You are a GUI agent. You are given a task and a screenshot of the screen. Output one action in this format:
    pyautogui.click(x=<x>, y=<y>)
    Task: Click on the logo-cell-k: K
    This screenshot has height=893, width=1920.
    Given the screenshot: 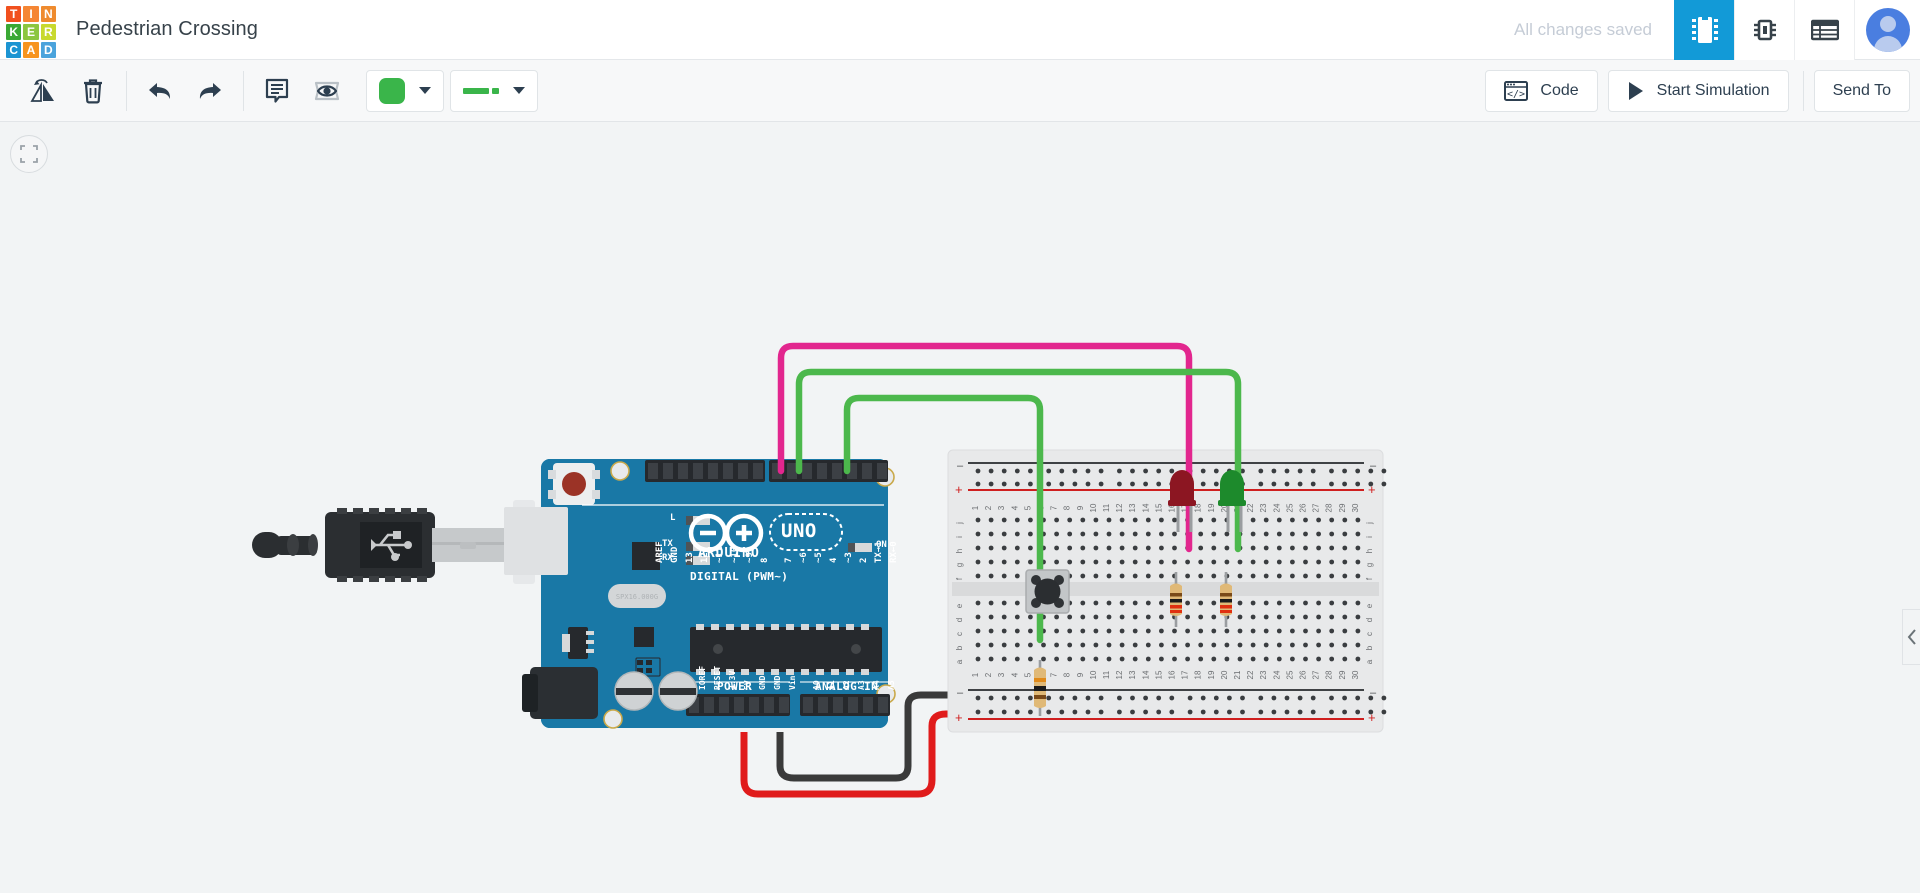 What is the action you would take?
    pyautogui.click(x=14, y=31)
    